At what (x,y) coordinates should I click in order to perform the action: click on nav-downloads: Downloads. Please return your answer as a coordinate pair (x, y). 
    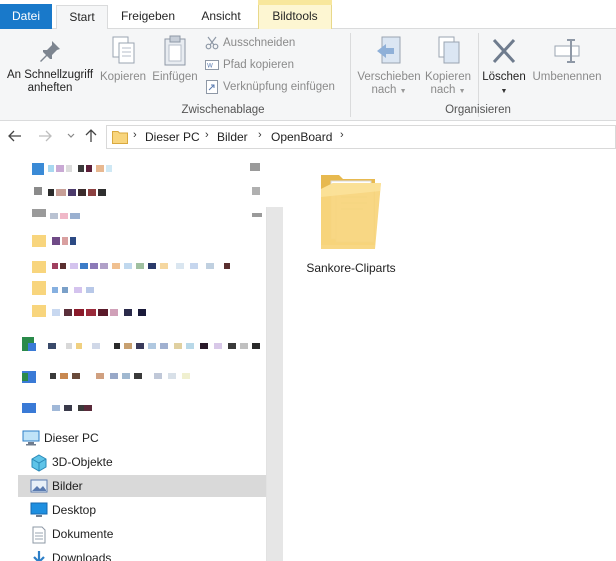
    Looking at the image, I should click on (142, 554).